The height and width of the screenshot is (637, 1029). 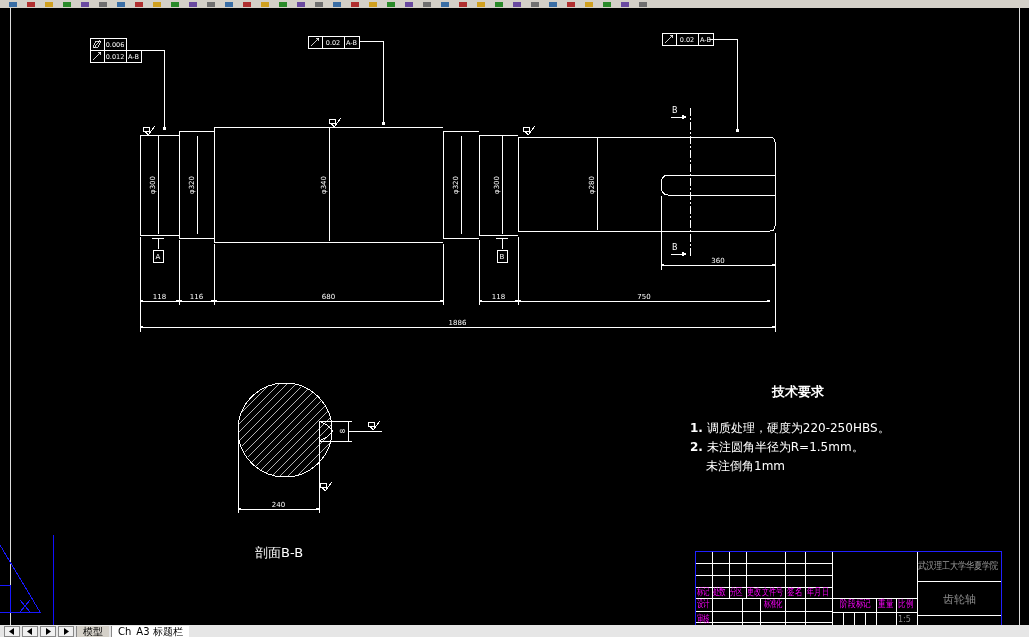 What do you see at coordinates (719, 591) in the screenshot?
I see `title-block-label: 处数` at bounding box center [719, 591].